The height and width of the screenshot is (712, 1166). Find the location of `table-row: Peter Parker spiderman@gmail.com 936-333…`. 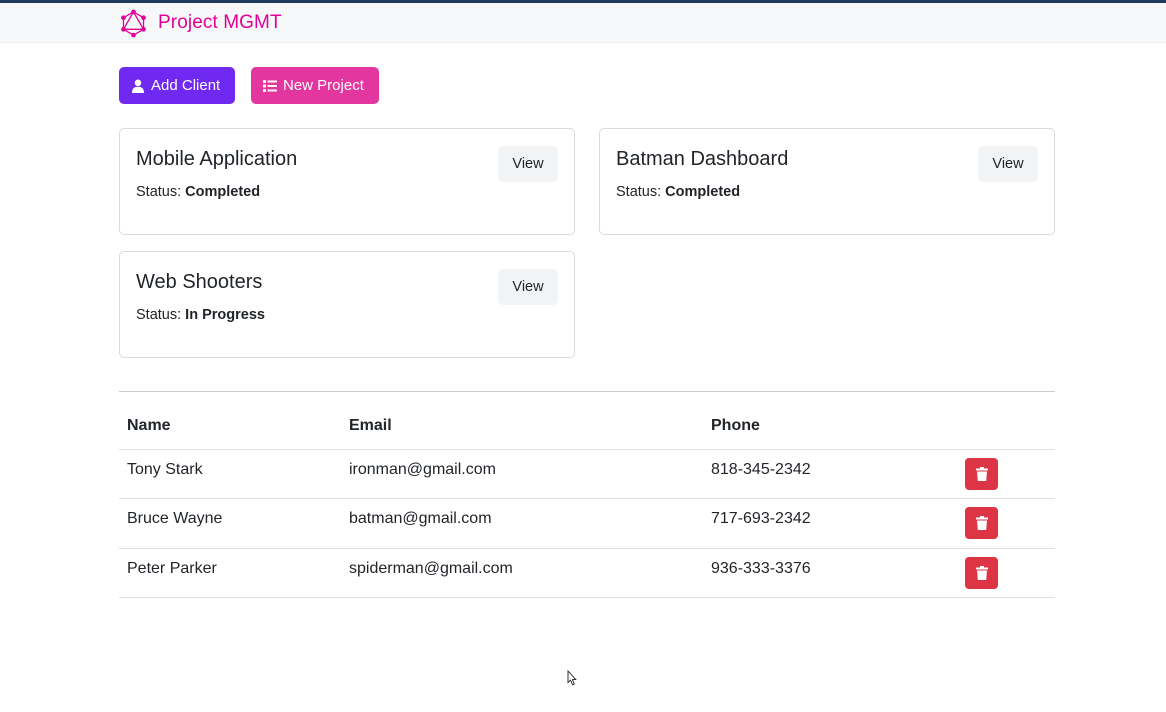

table-row: Peter Parker spiderman@gmail.com 936-333… is located at coordinates (587, 573).